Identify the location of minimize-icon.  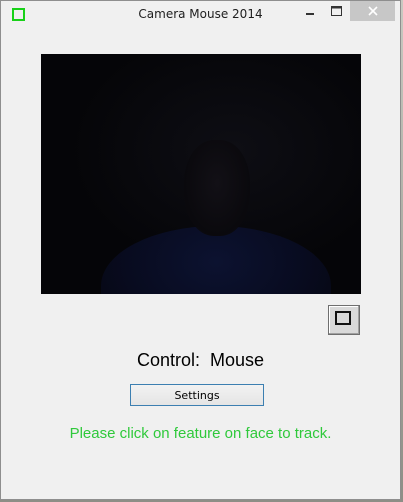
(309, 14).